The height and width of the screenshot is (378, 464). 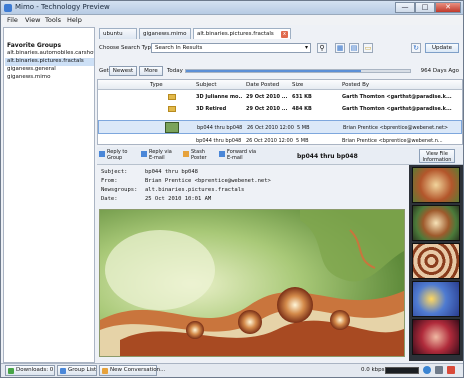 What do you see at coordinates (402, 370) in the screenshot?
I see `speed-meter` at bounding box center [402, 370].